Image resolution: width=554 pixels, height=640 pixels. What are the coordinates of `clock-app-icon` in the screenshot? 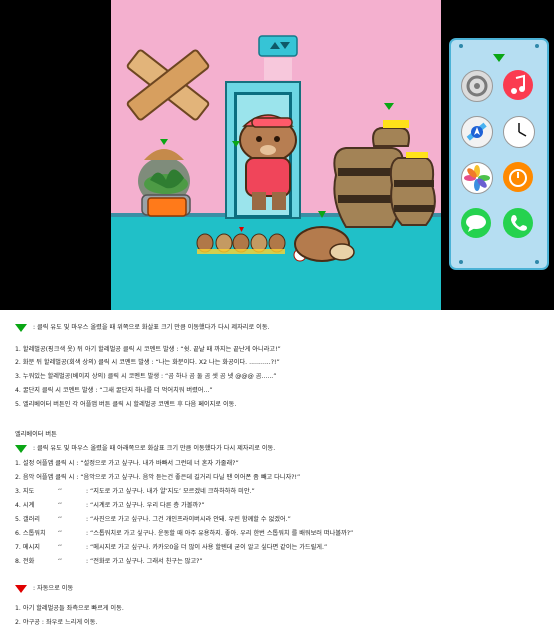 It's located at (519, 132).